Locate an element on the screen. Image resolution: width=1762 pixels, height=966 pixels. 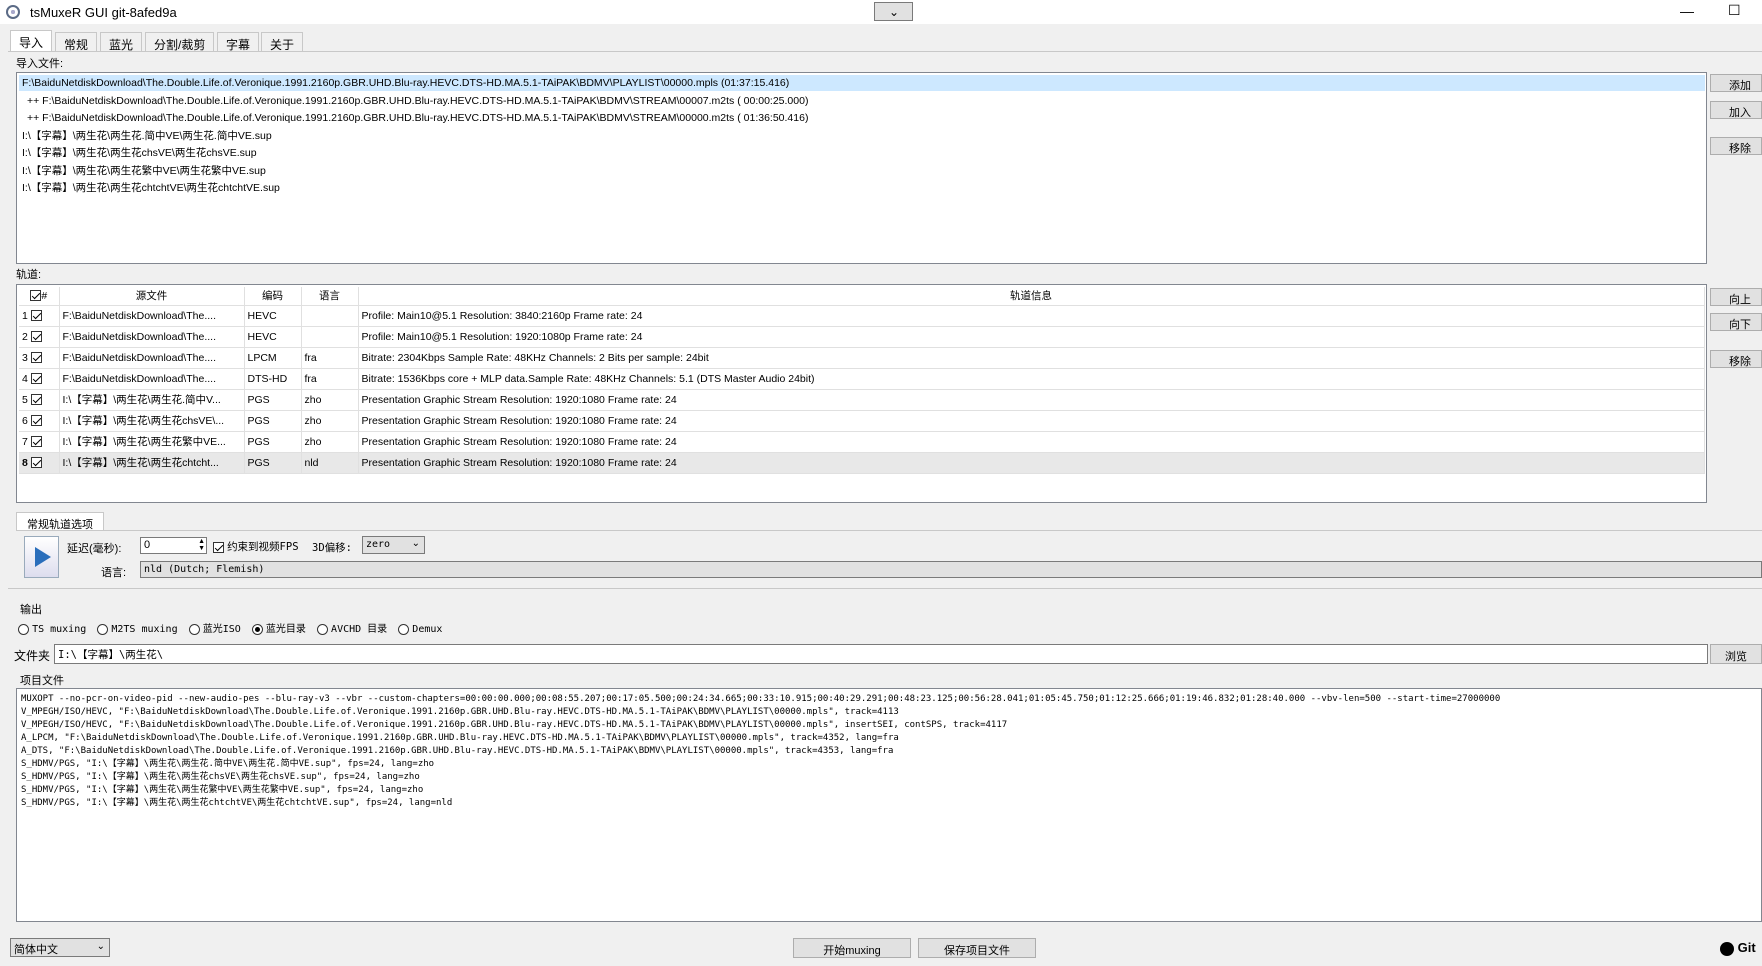
folder-value: I:\【字幕】\两生花\ is located at coordinates (111, 655).